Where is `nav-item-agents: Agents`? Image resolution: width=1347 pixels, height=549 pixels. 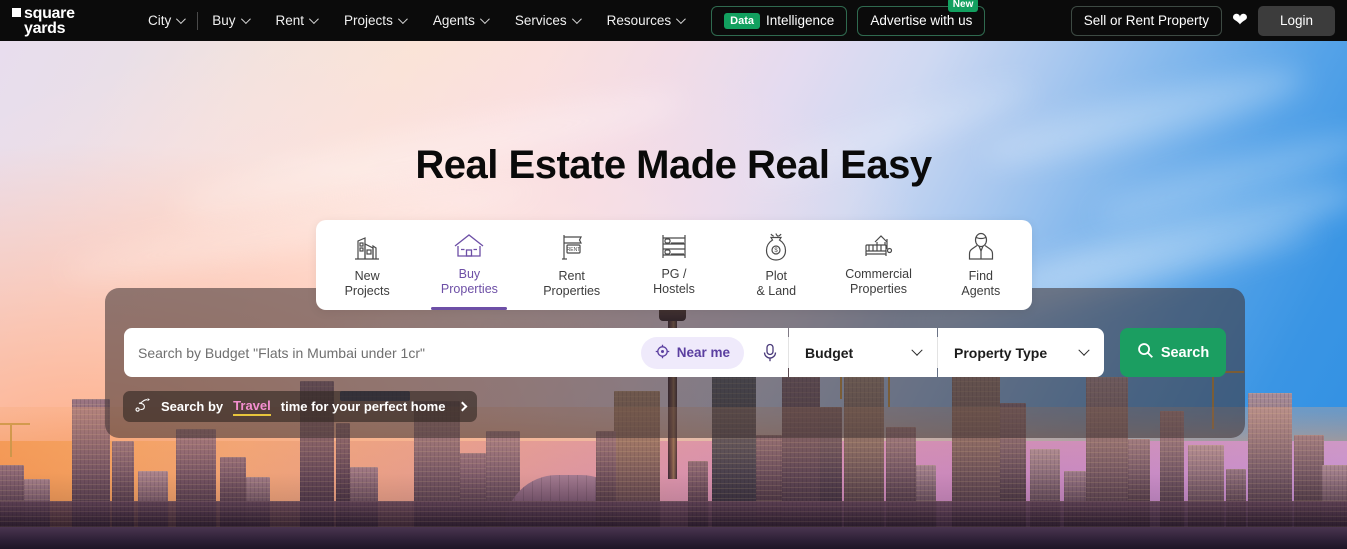 nav-item-agents: Agents is located at coordinates (460, 20).